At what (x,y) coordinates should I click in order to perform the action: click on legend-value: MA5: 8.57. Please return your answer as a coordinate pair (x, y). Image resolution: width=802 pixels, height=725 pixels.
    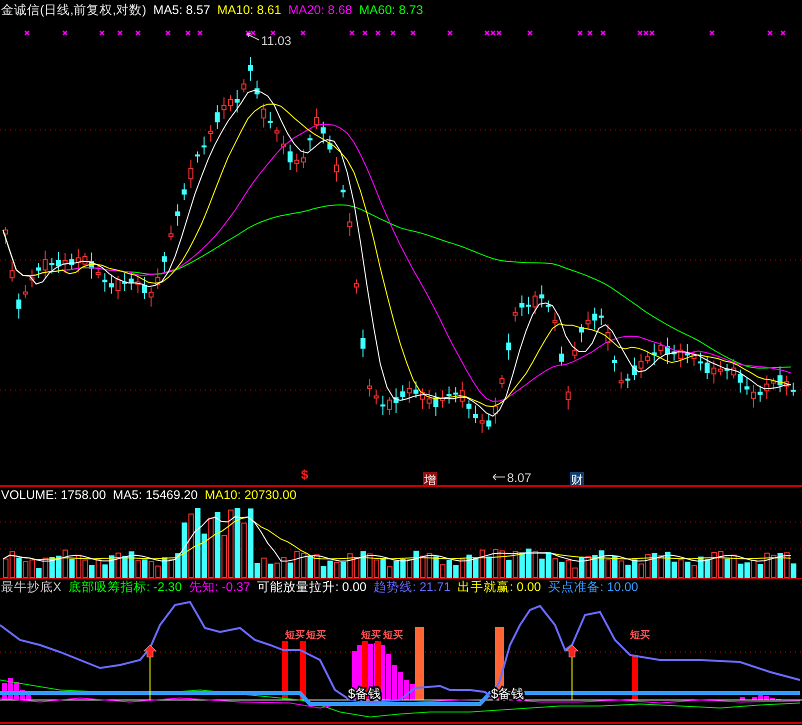
    Looking at the image, I should click on (181, 10).